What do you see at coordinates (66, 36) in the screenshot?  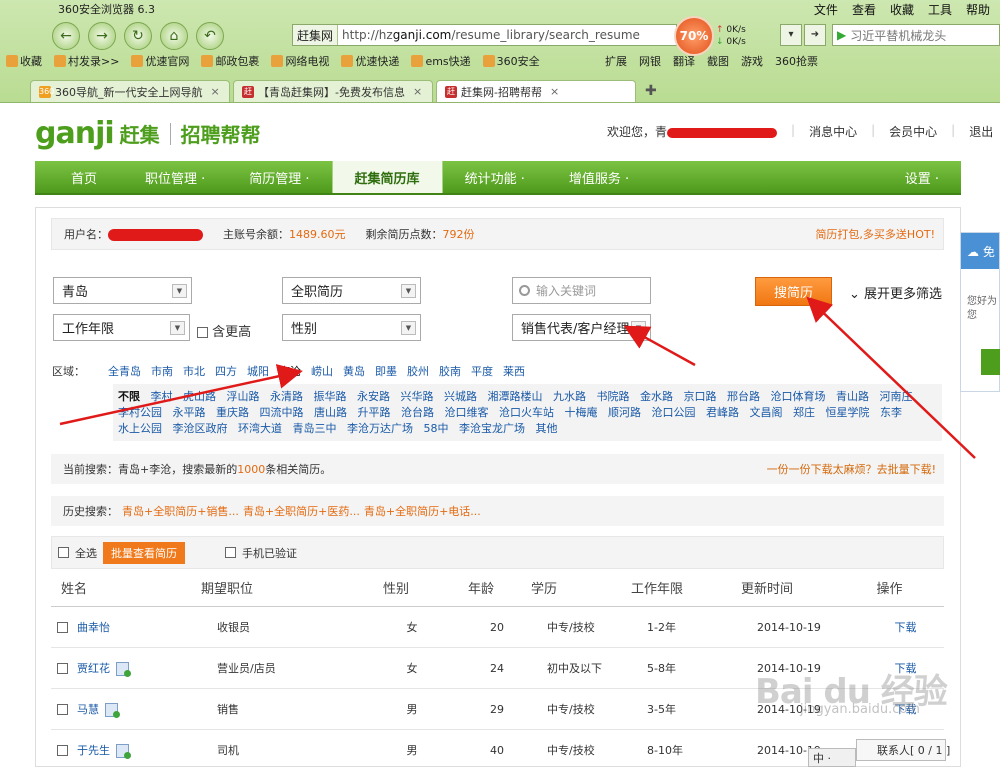 I see `back-button: ←` at bounding box center [66, 36].